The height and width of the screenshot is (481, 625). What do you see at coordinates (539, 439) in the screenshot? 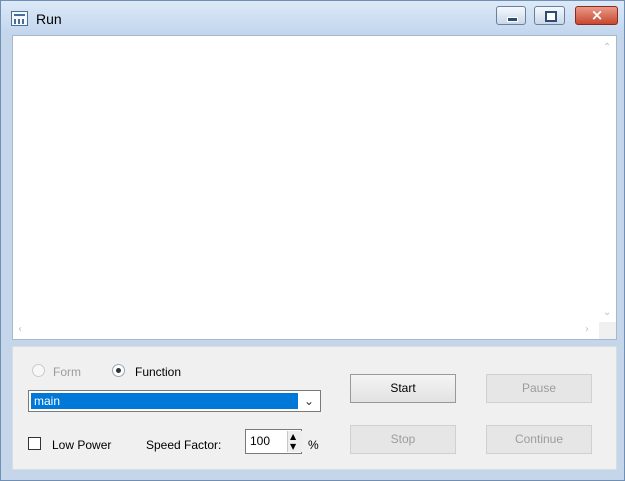
I see `continue-button: Continue` at bounding box center [539, 439].